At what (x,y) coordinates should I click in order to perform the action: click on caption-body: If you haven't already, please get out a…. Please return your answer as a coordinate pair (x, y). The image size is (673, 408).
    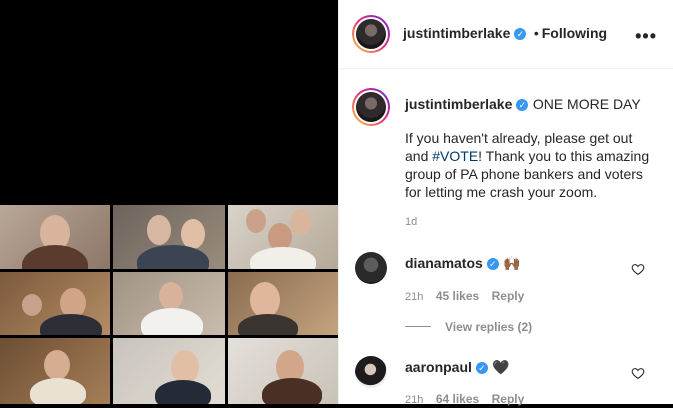
    Looking at the image, I should click on (527, 165).